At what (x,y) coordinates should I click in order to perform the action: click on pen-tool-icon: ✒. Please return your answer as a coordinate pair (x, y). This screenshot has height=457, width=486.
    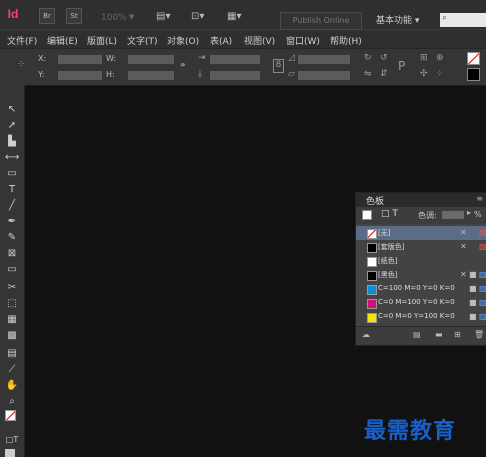
    Looking at the image, I should click on (12, 222).